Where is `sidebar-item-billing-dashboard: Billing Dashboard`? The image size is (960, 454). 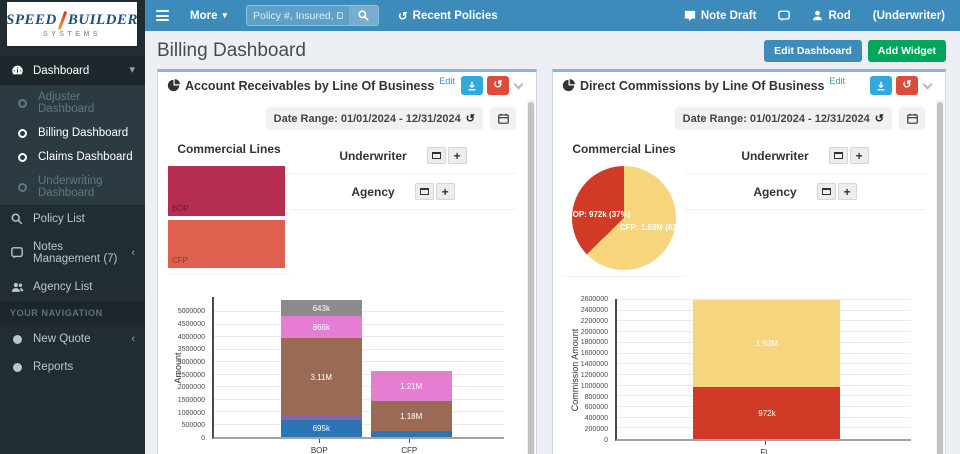
sidebar-item-billing-dashboard: Billing Dashboard is located at coordinates (72, 133).